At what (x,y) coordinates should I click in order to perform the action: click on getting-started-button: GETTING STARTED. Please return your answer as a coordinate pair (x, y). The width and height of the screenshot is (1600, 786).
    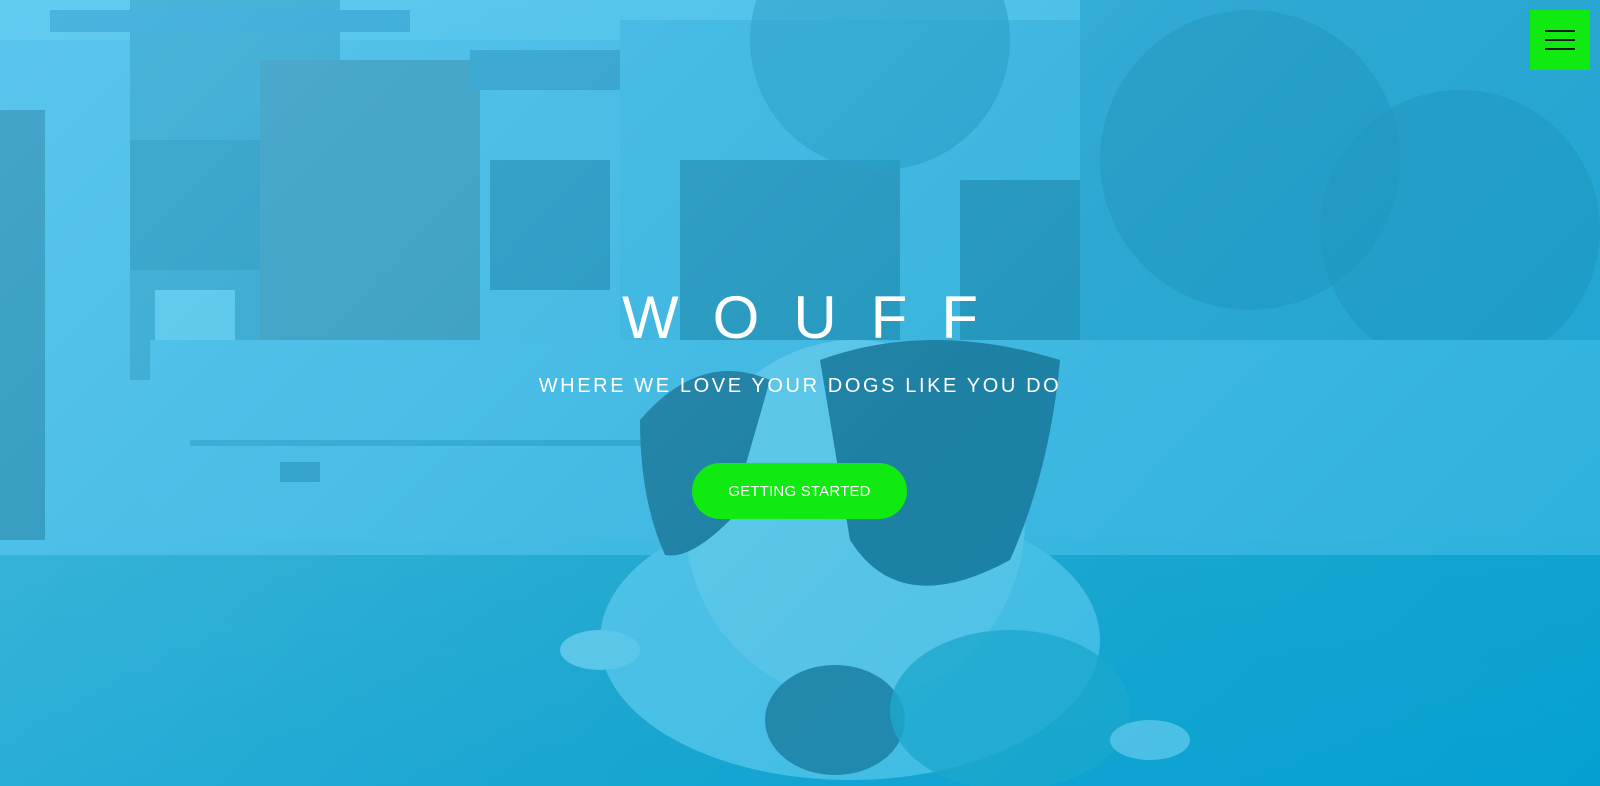
    Looking at the image, I should click on (799, 491).